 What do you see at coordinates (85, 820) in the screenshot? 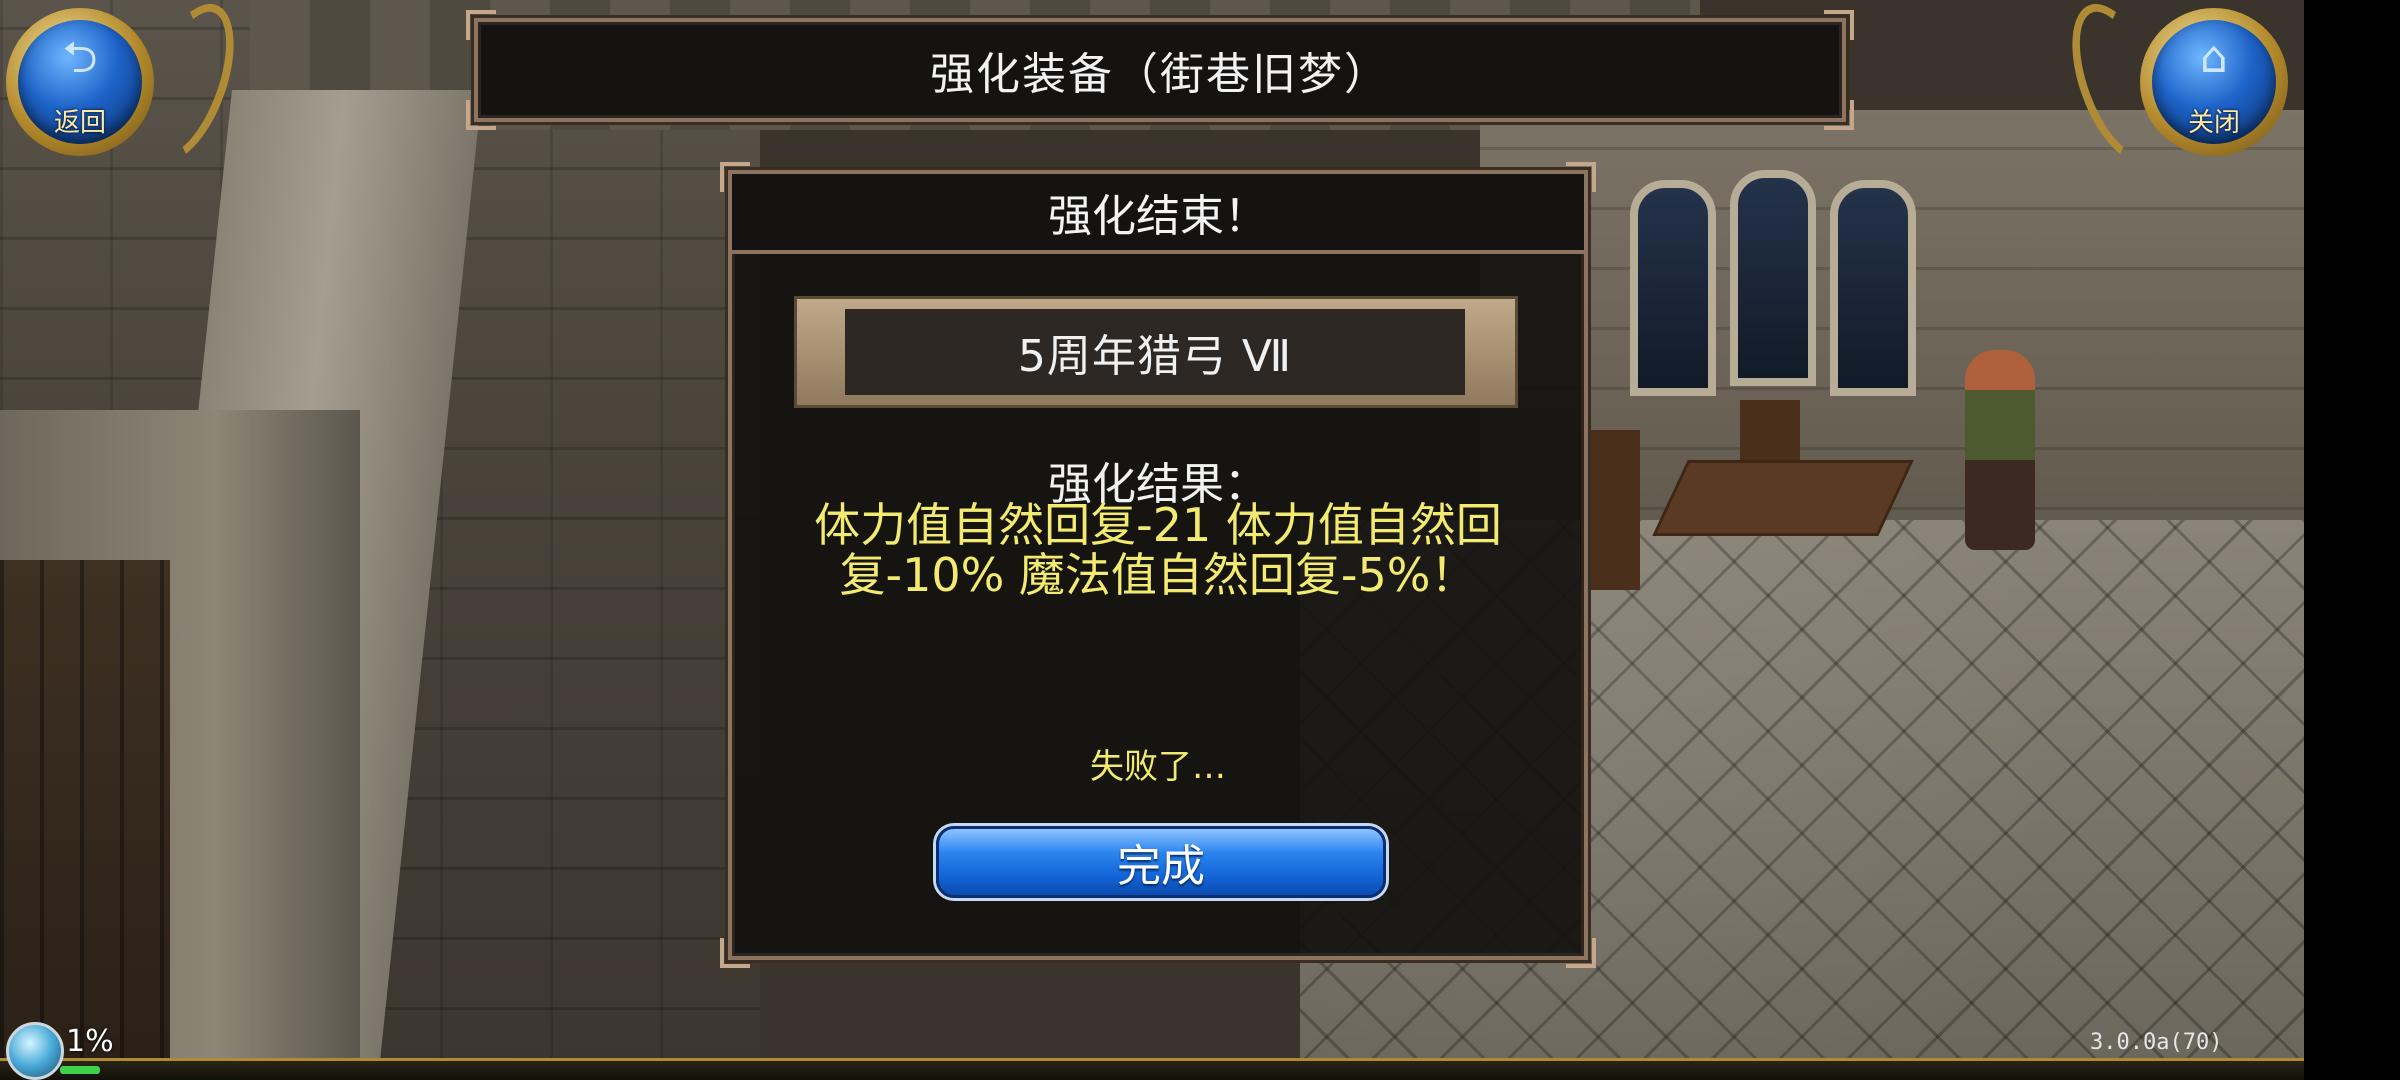
I see `wooden-door` at bounding box center [85, 820].